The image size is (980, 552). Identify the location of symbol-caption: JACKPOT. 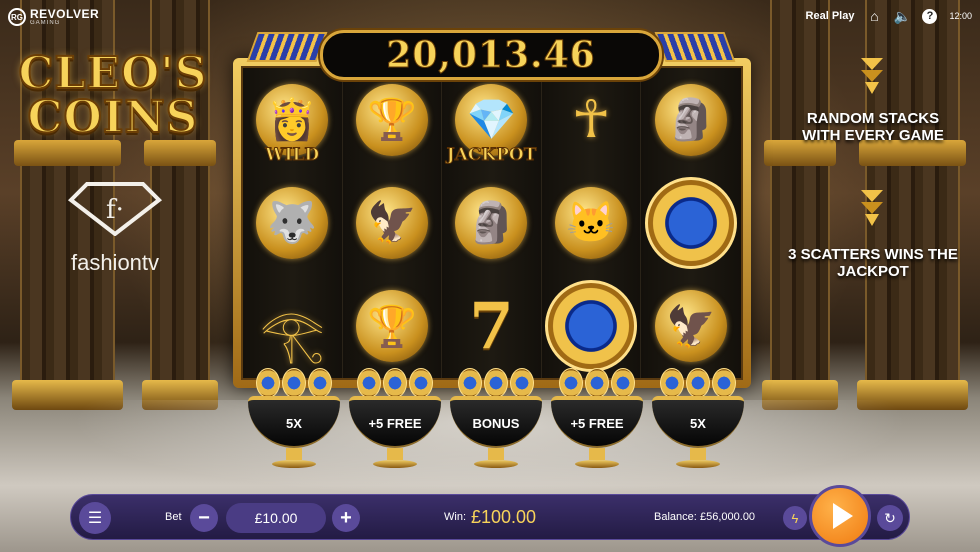
(491, 155).